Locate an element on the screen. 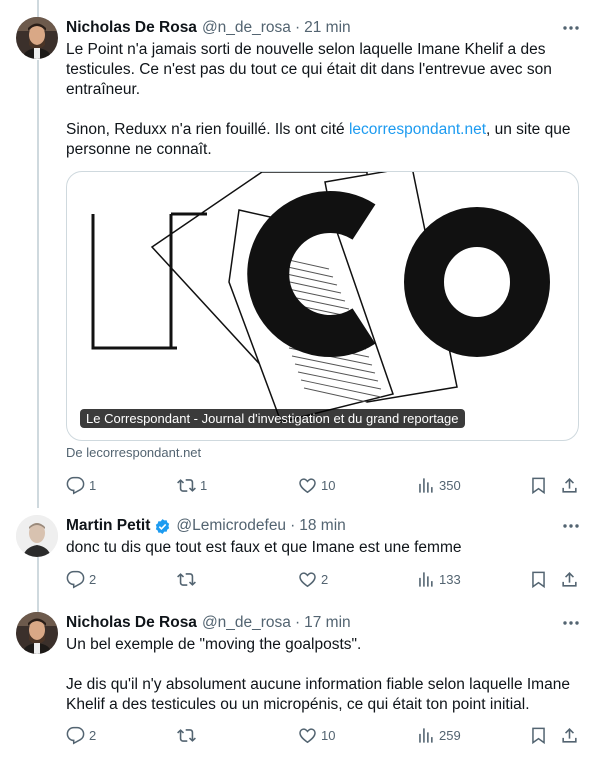  tweet-header: Nicholas De Rosa @n_de_rosa · 21 min is located at coordinates (208, 28).